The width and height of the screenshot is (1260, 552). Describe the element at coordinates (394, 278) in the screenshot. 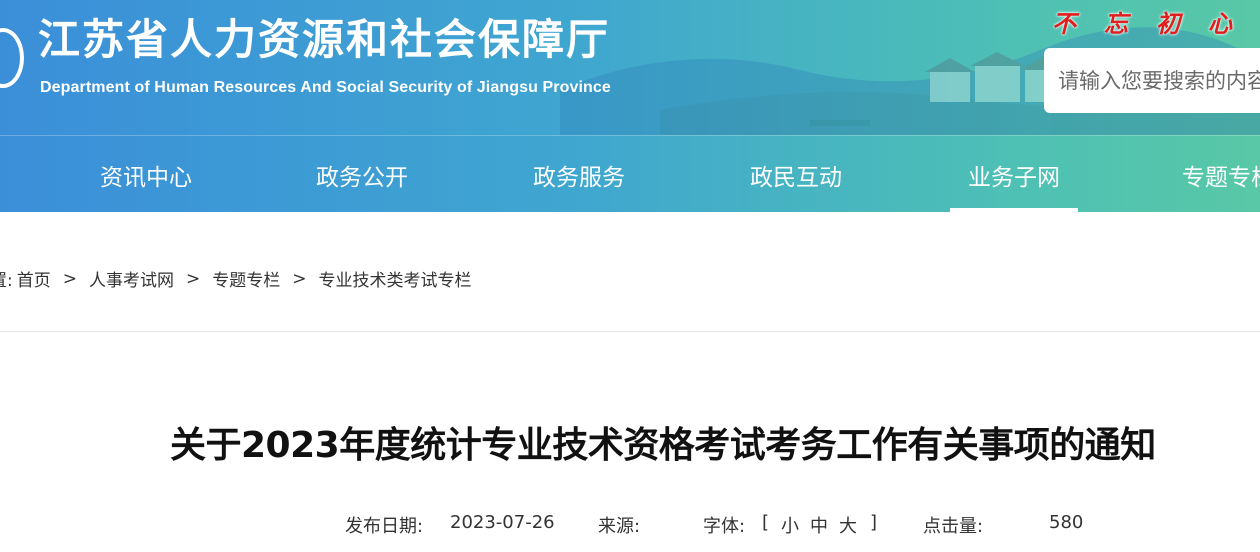

I see `breadcrumb-current: 专业技术类考试专栏` at that location.